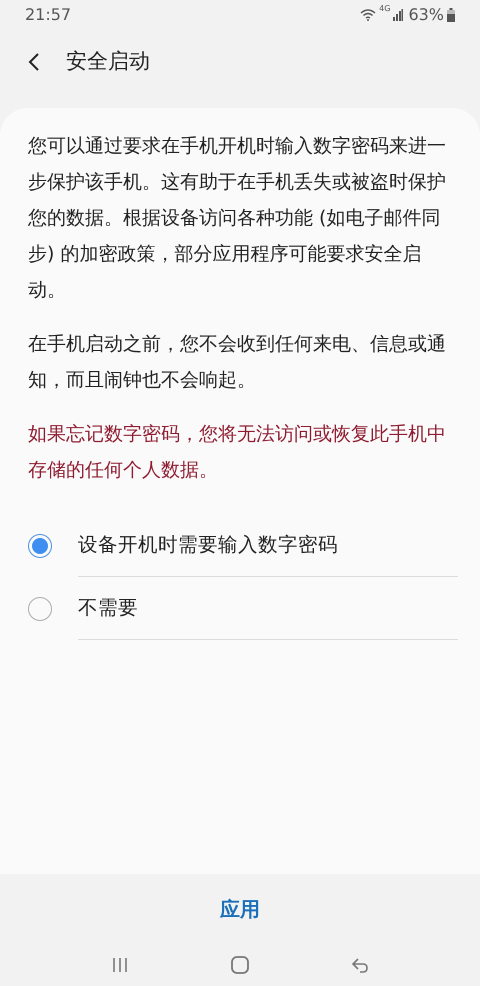 The height and width of the screenshot is (986, 480). What do you see at coordinates (368, 15) in the screenshot?
I see `wifi-icon` at bounding box center [368, 15].